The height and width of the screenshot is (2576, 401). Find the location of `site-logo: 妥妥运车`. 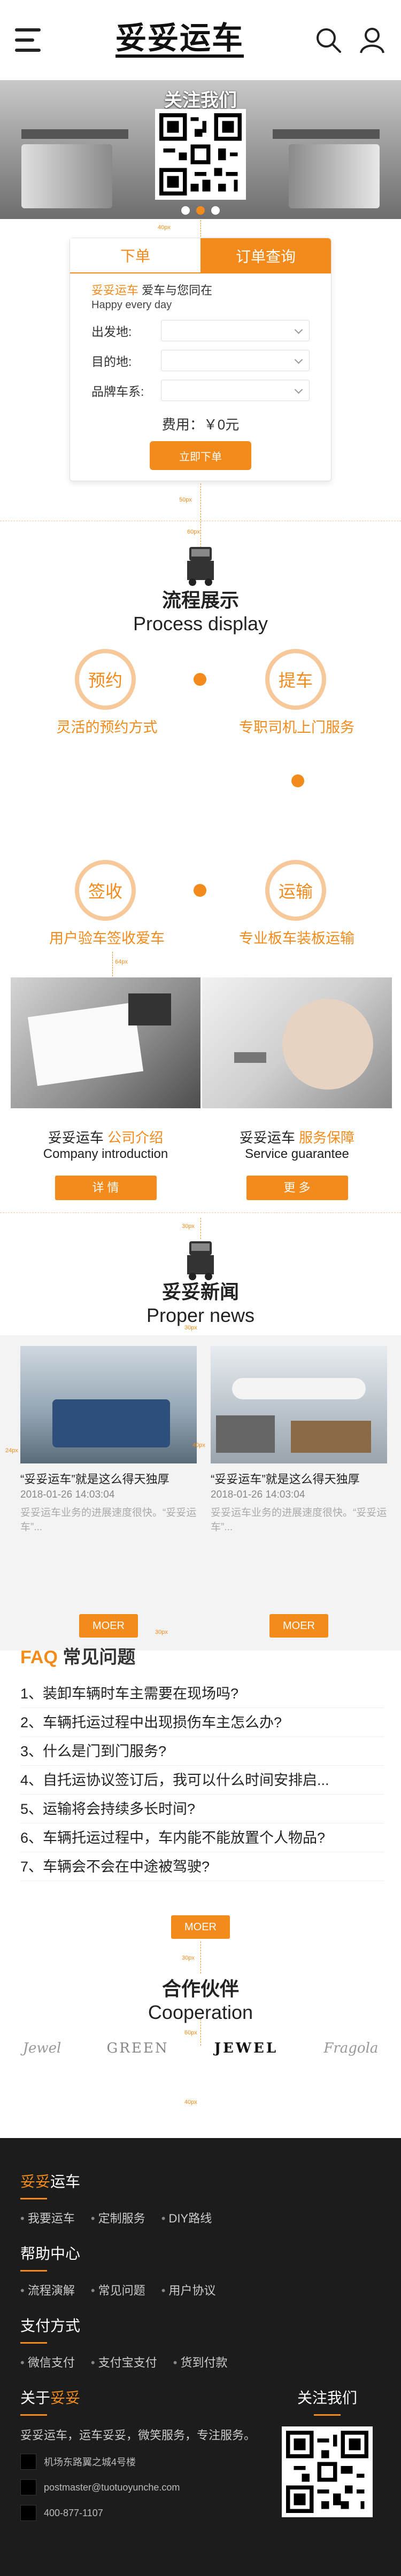

site-logo: 妥妥运车 is located at coordinates (179, 40).